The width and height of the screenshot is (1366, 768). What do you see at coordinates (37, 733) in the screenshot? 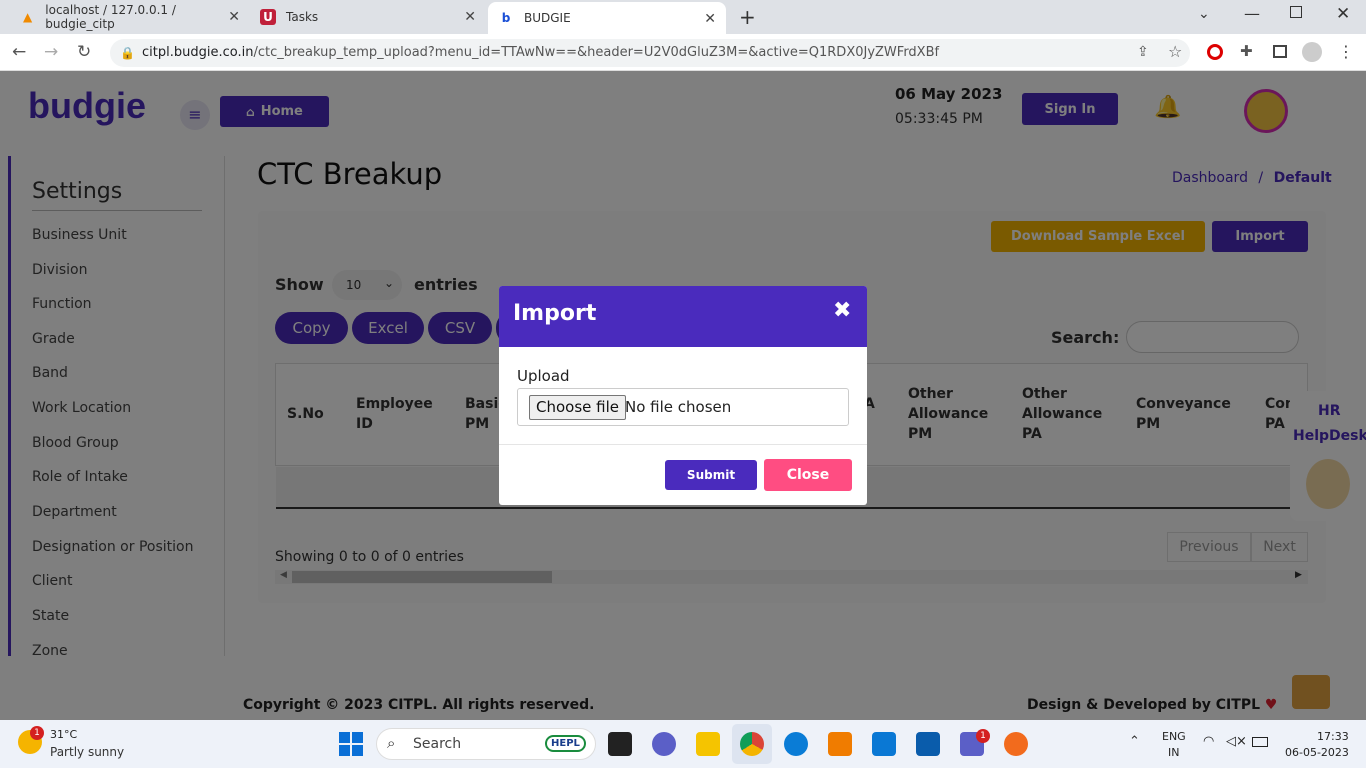
I see `weather-badge: 1` at bounding box center [37, 733].